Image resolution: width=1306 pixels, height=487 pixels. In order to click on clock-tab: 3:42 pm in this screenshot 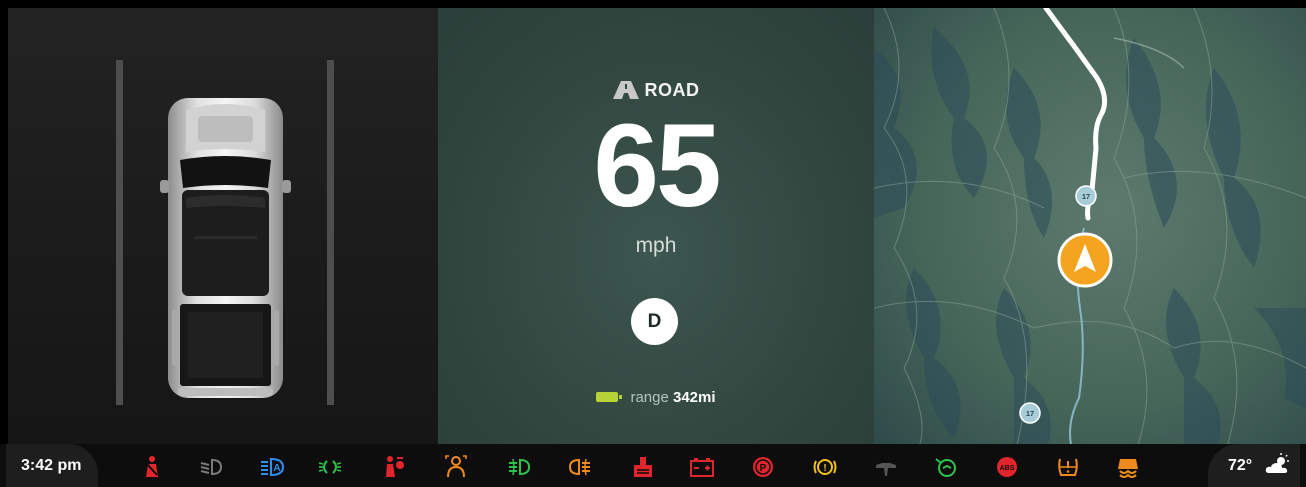, I will do `click(52, 465)`.